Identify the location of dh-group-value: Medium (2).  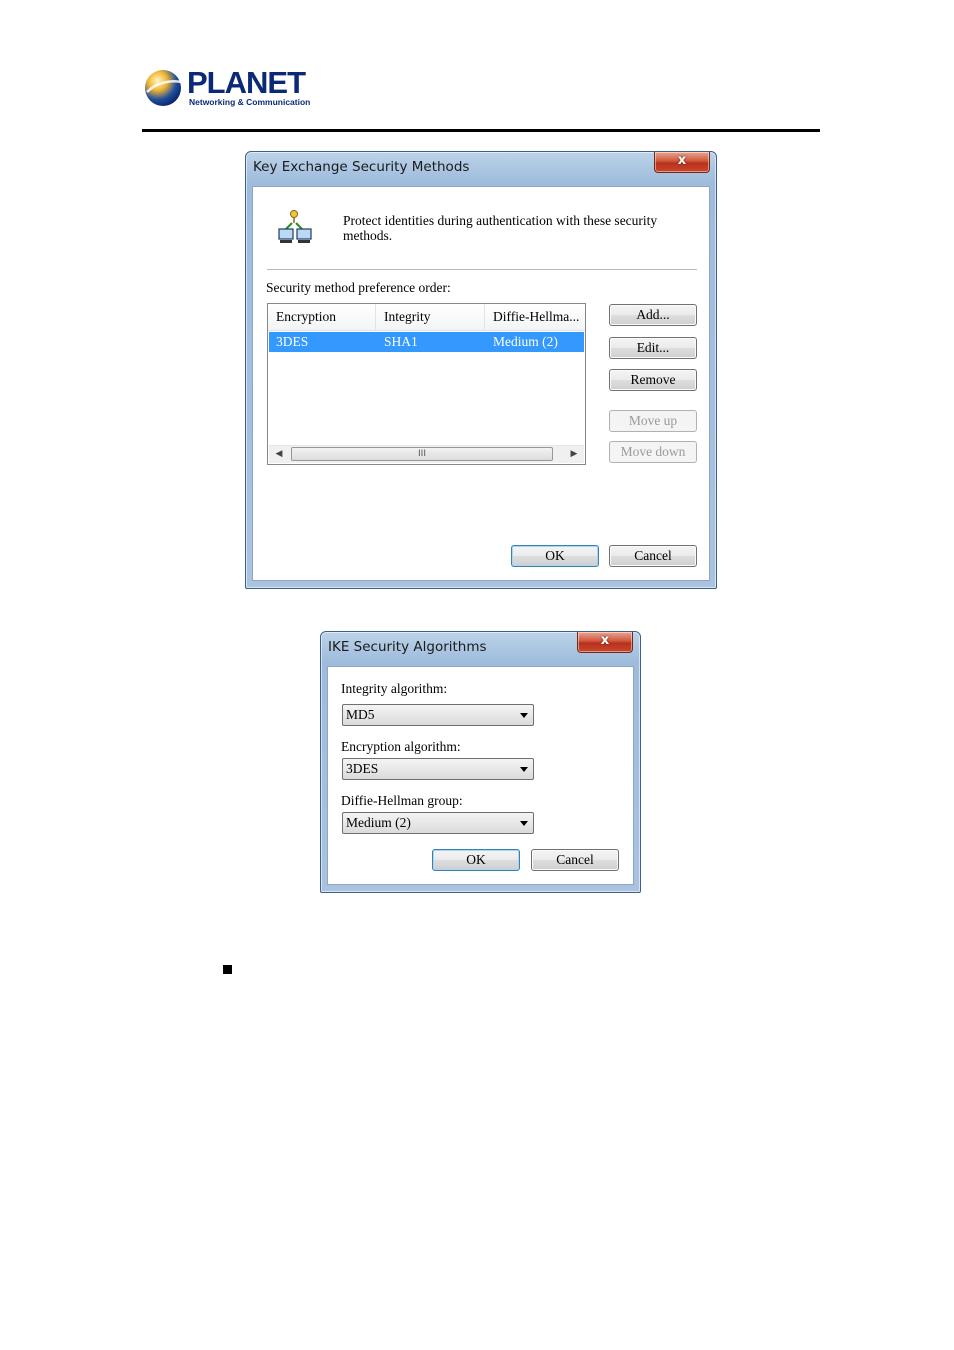
(378, 822).